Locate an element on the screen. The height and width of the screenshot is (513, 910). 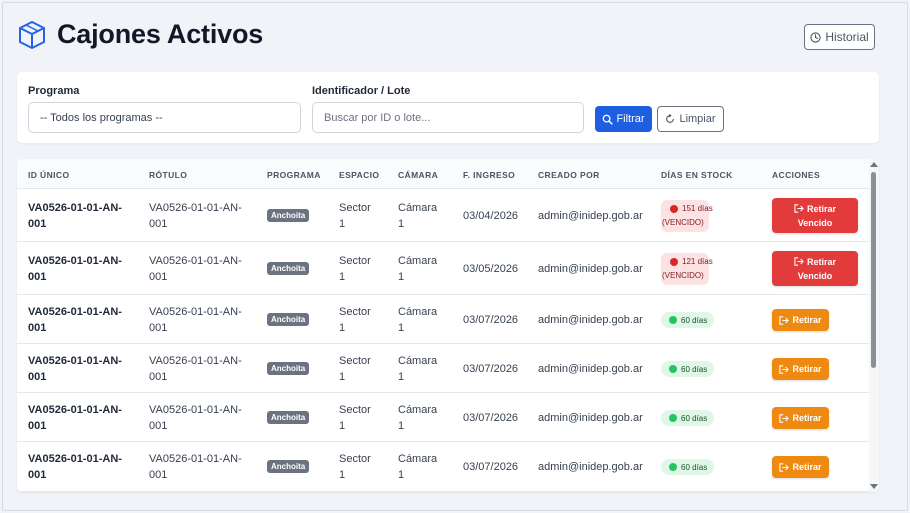
cell-camara-line1: Cámara is located at coordinates (418, 312).